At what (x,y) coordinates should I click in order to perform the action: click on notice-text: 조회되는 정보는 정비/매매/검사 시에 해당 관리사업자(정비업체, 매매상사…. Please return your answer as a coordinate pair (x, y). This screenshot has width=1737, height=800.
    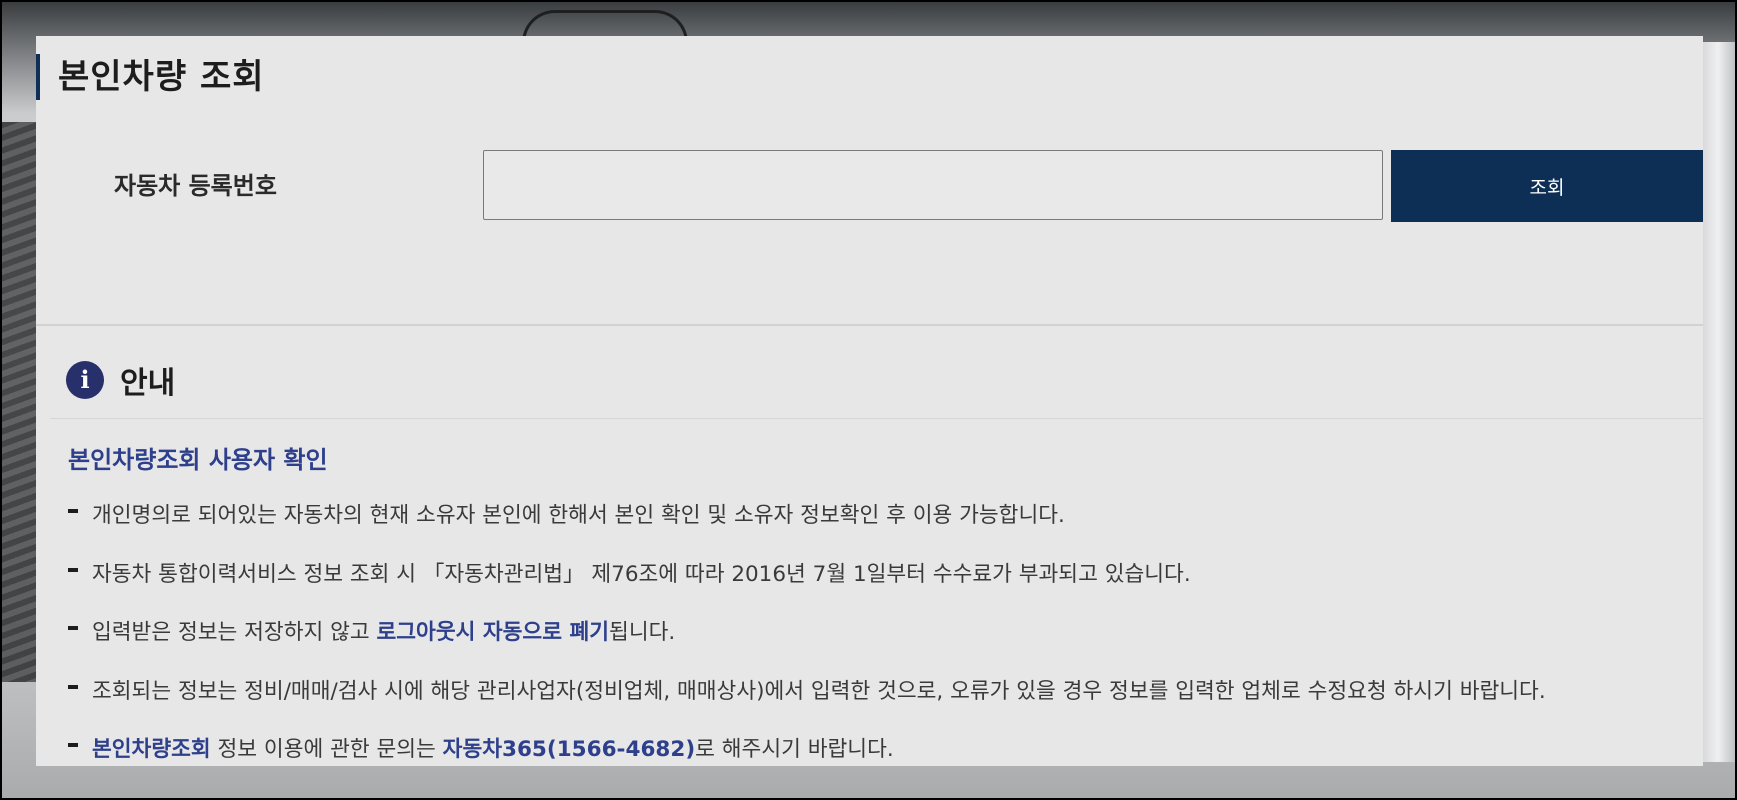
    Looking at the image, I should click on (819, 691).